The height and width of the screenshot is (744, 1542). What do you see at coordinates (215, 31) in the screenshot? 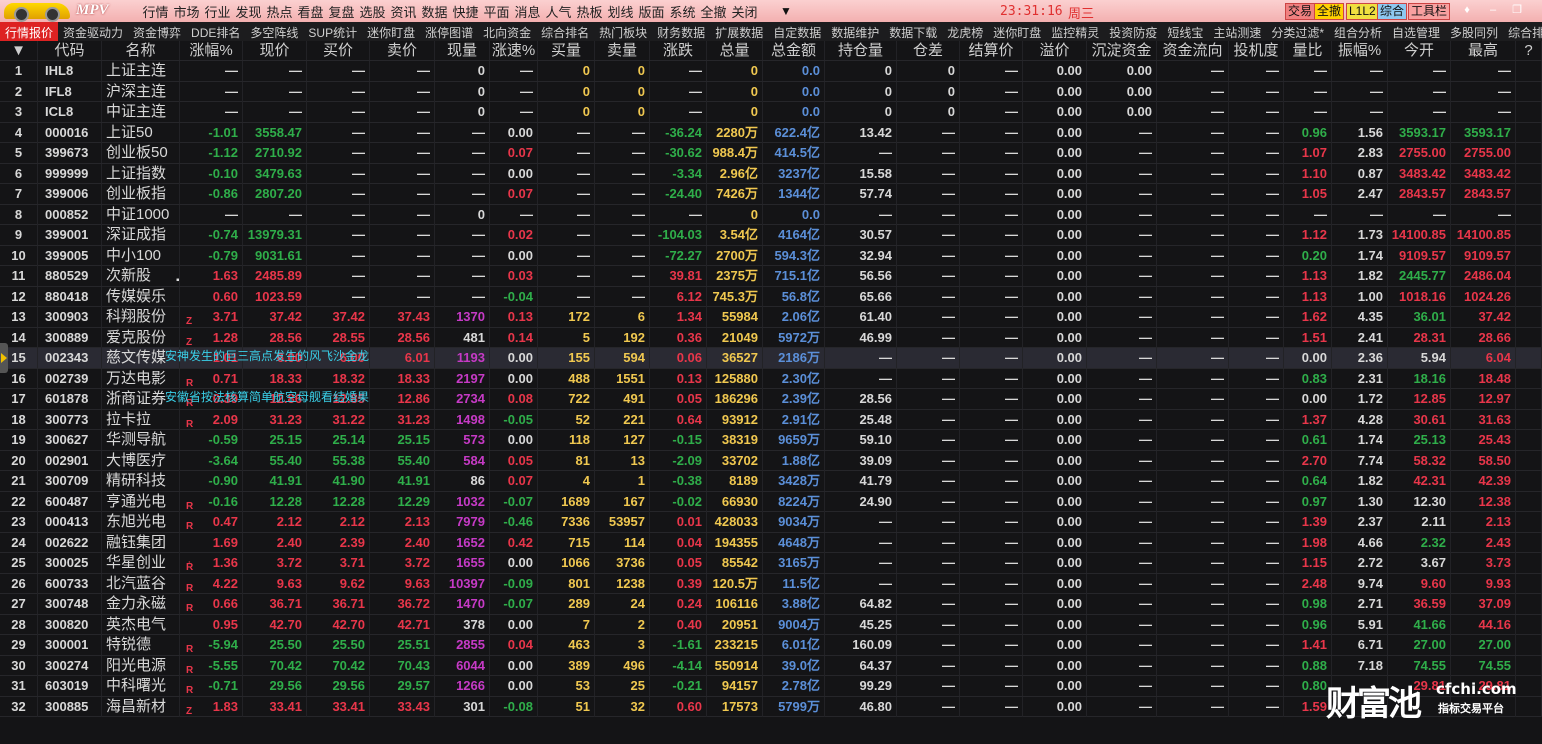
I see `tab: DDE排名` at bounding box center [215, 31].